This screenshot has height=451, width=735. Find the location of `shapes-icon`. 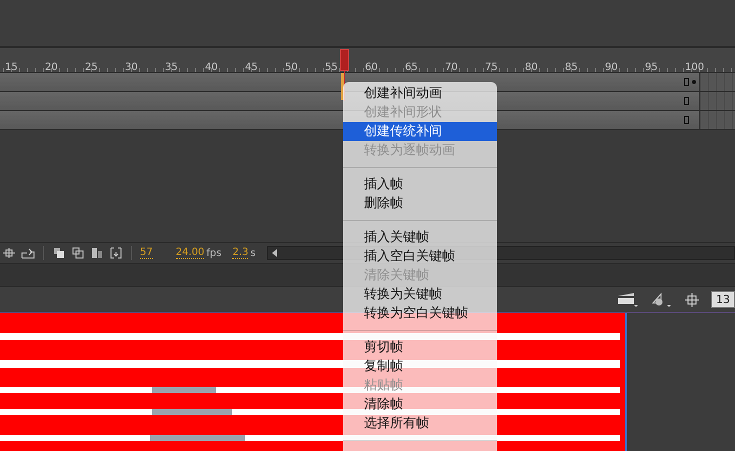

shapes-icon is located at coordinates (662, 300).